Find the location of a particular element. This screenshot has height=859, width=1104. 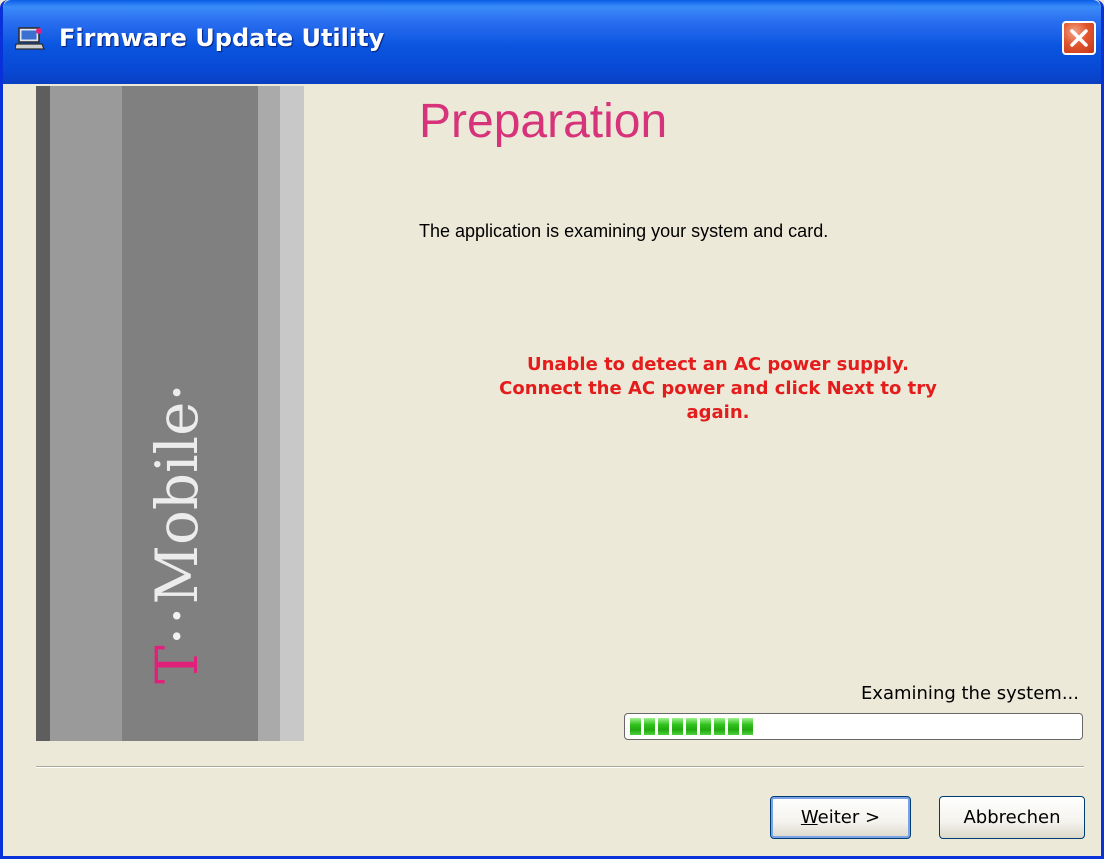

cancel-button: Abbrechen is located at coordinates (1012, 817).